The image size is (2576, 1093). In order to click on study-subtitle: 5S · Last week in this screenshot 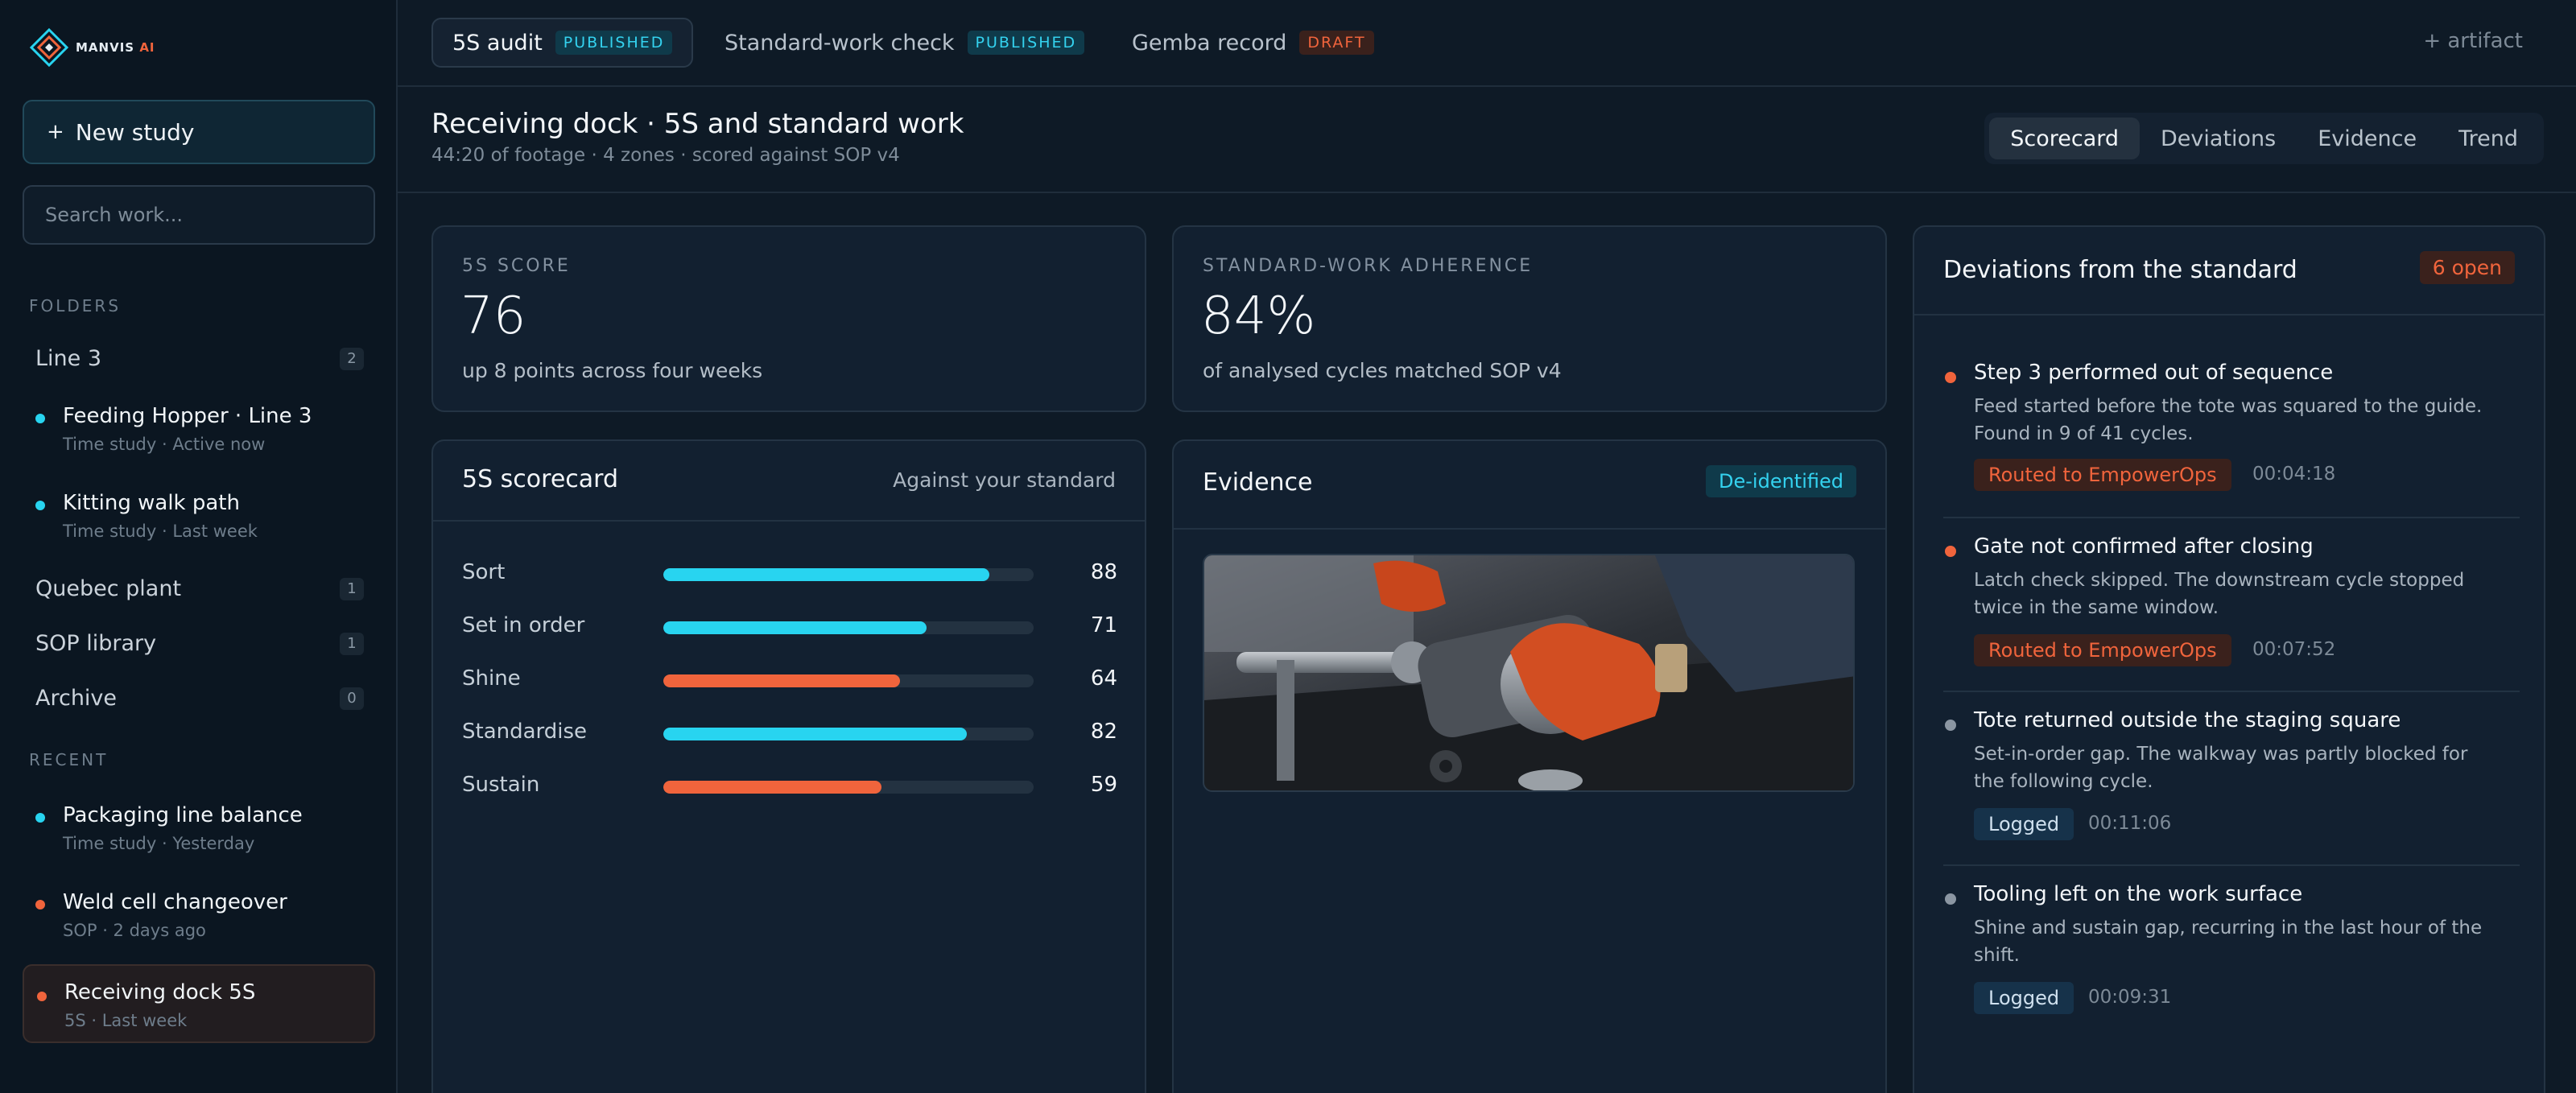, I will do `click(126, 1021)`.